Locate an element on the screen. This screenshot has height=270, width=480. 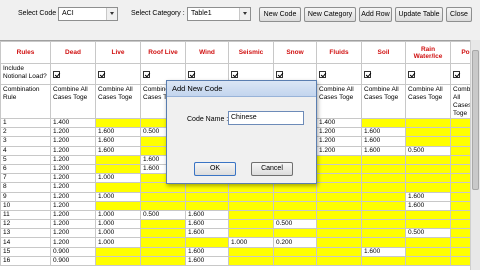
update-table-button: Update Table is located at coordinates (419, 14).